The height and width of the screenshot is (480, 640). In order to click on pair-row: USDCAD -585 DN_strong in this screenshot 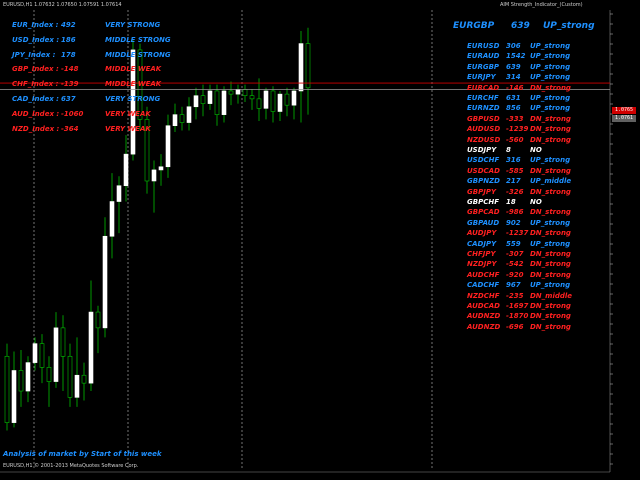, I will do `click(532, 172)`.